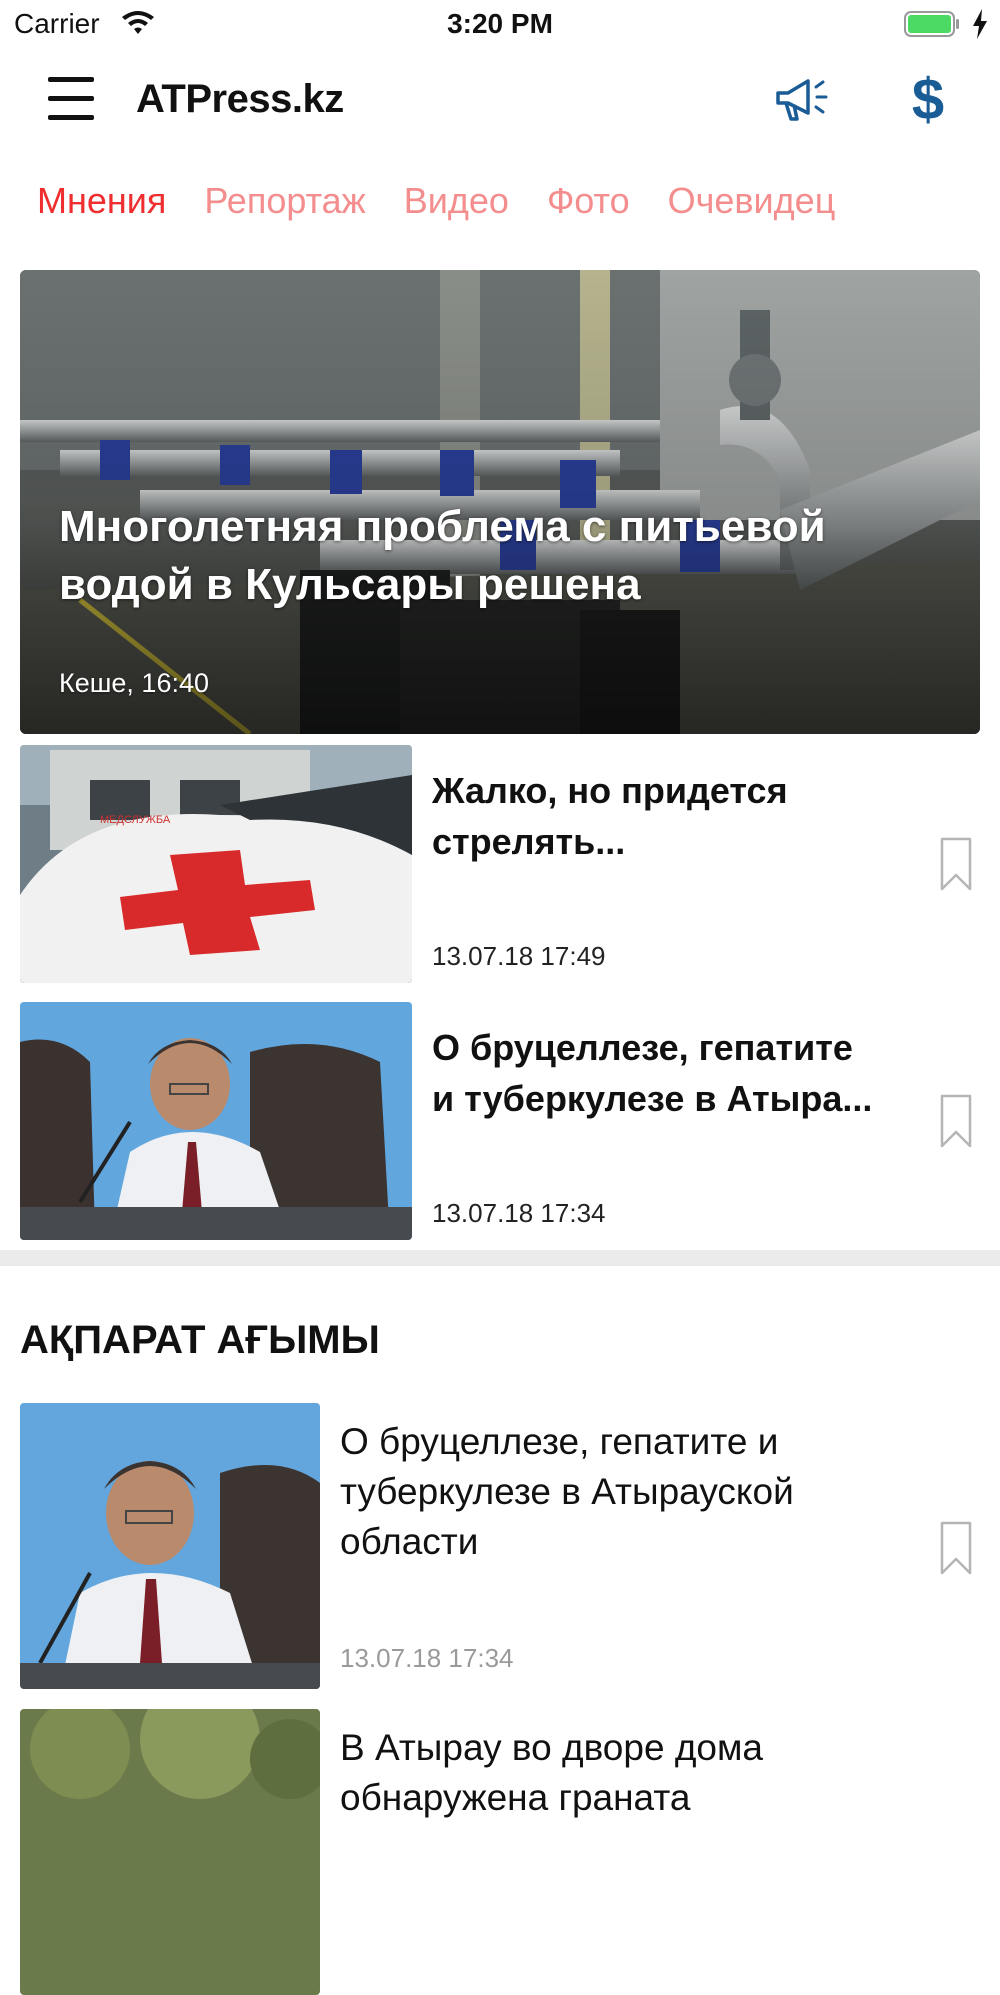 This screenshot has height=1995, width=1000. What do you see at coordinates (101, 205) in the screenshot?
I see `tab-opinions: Мнения` at bounding box center [101, 205].